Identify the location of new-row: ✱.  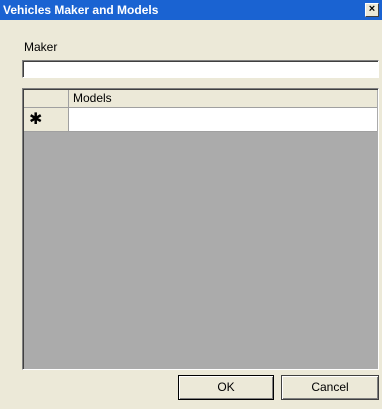
(200, 120).